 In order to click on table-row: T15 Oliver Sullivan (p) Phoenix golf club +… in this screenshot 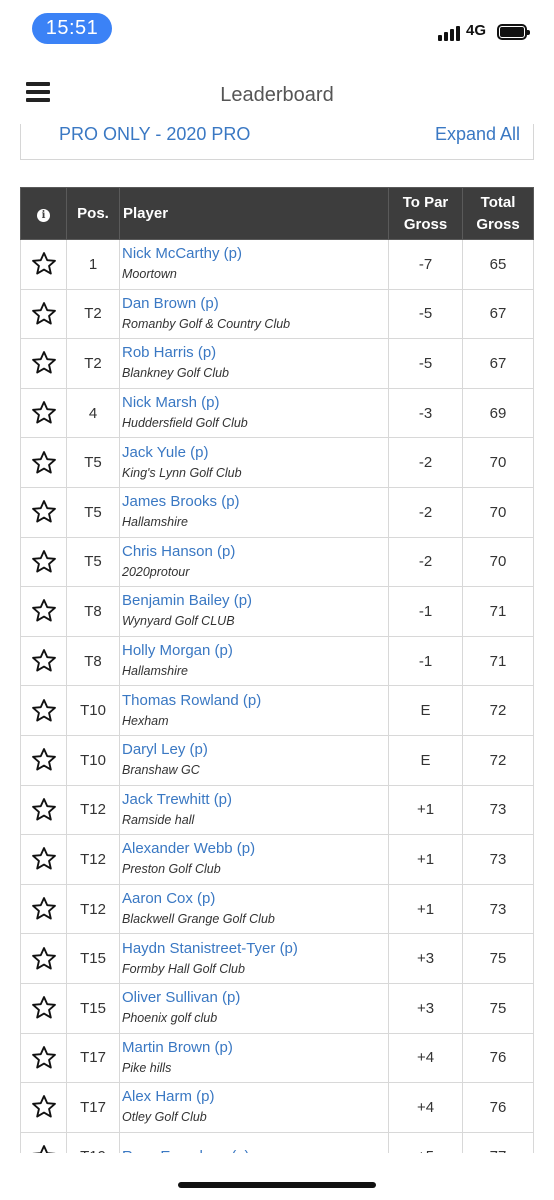, I will do `click(277, 1008)`.